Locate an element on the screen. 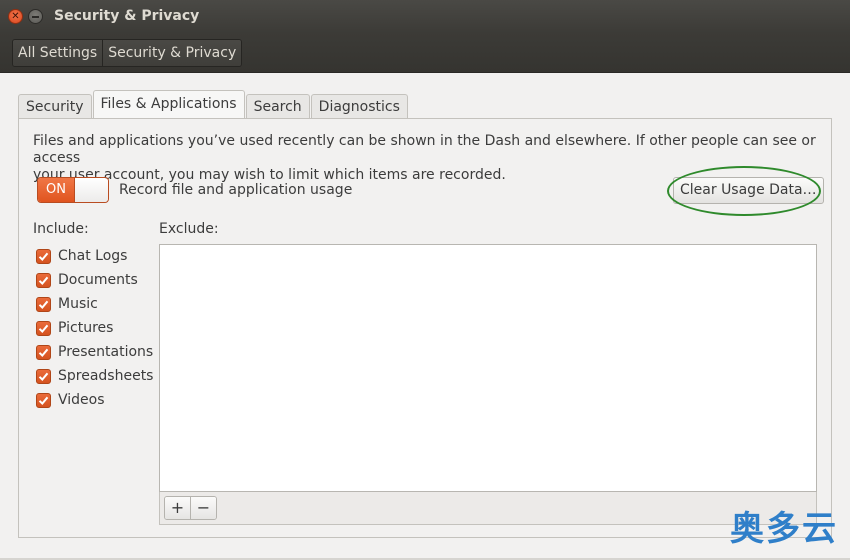 This screenshot has width=850, height=560. include-item-pictures: Pictures is located at coordinates (94, 328).